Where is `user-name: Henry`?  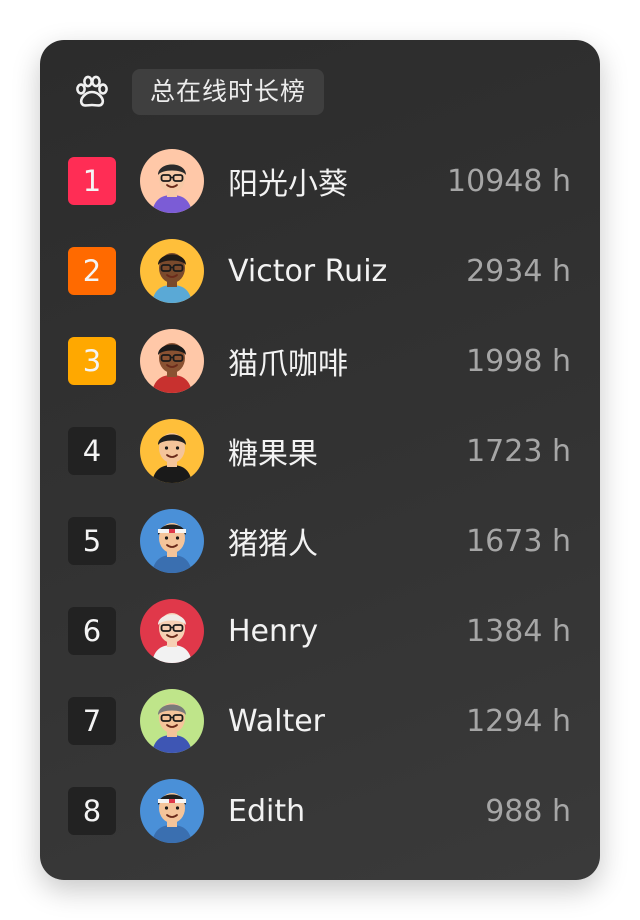 user-name: Henry is located at coordinates (273, 631).